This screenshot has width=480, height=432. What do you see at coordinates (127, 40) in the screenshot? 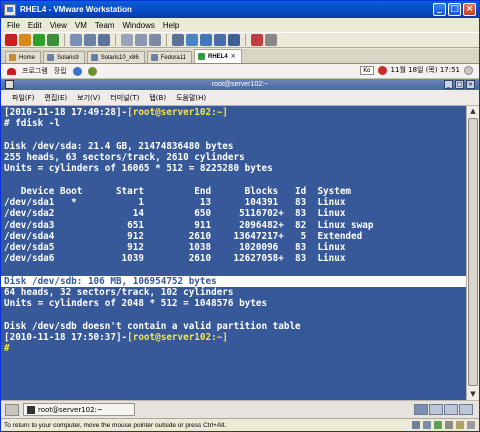
I see `show-sidebar-icon` at bounding box center [127, 40].